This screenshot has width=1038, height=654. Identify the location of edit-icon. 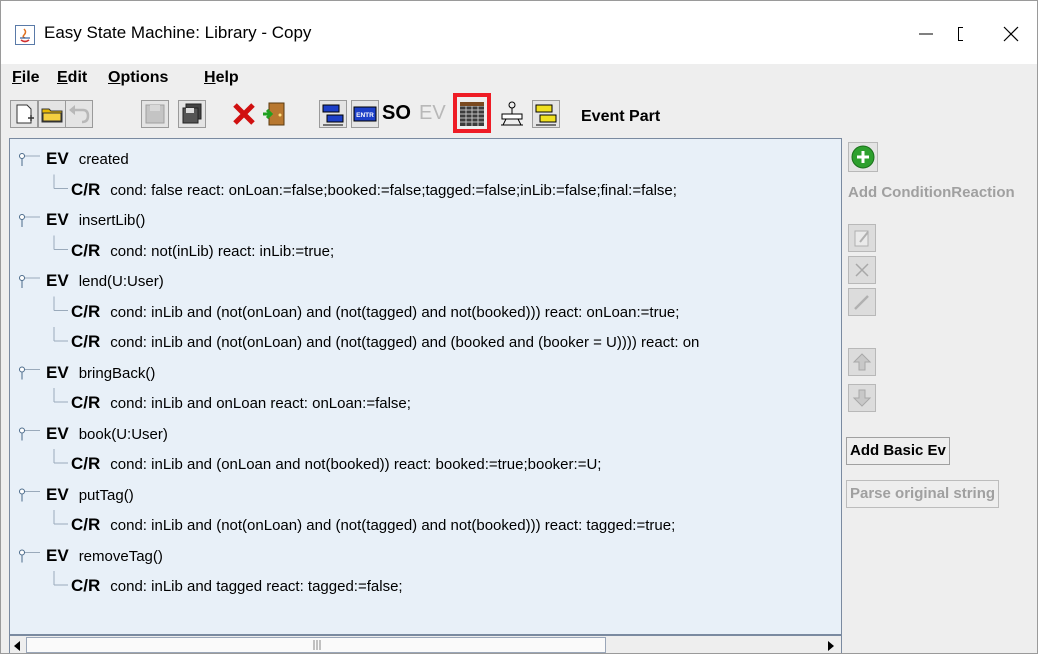
(861, 238).